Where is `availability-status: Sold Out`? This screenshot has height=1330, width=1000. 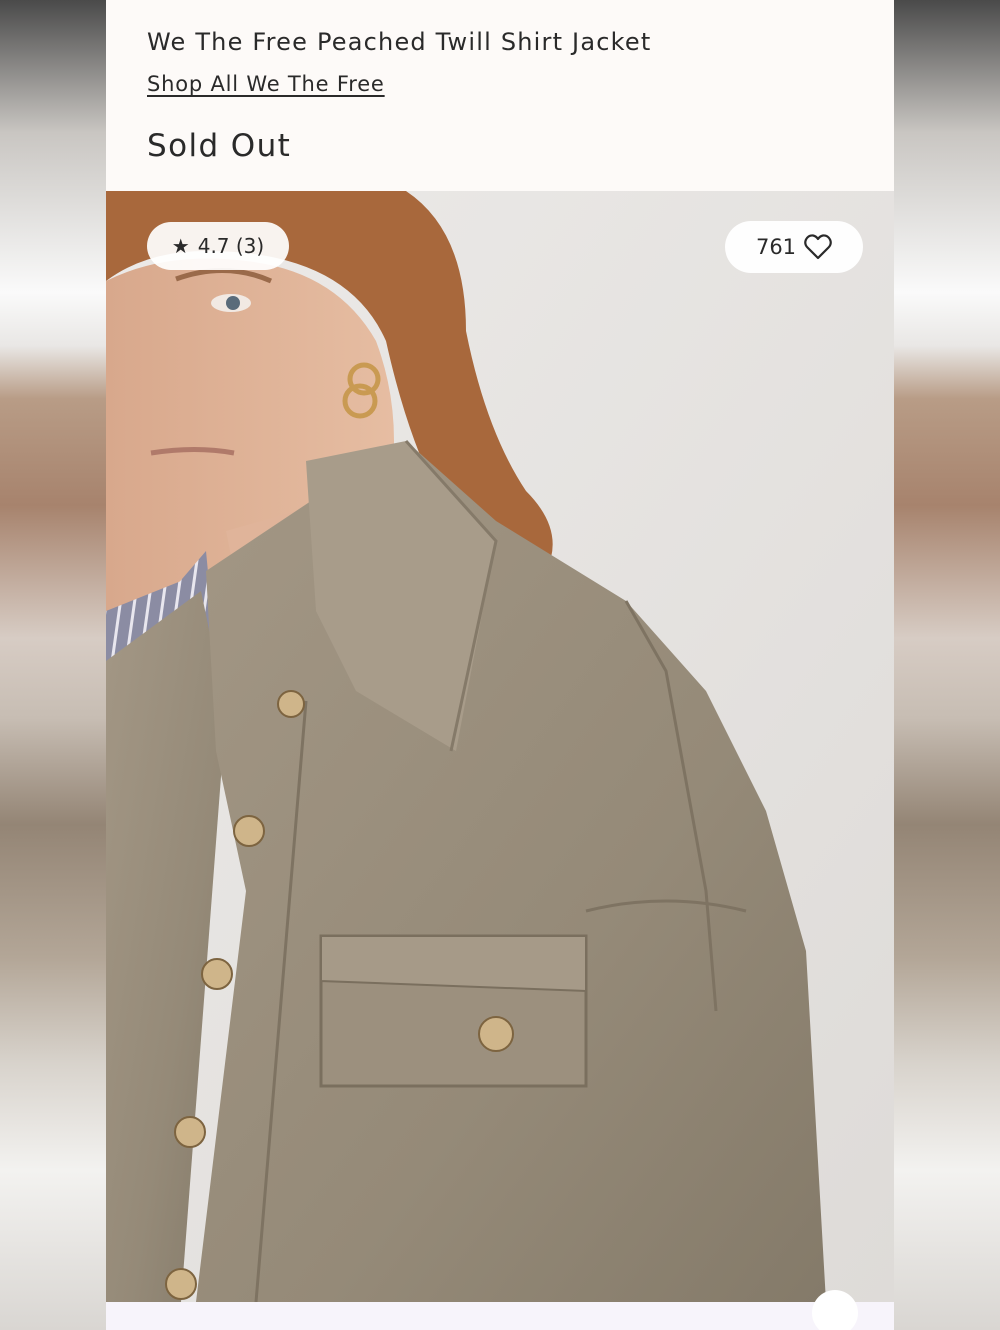 availability-status: Sold Out is located at coordinates (219, 146).